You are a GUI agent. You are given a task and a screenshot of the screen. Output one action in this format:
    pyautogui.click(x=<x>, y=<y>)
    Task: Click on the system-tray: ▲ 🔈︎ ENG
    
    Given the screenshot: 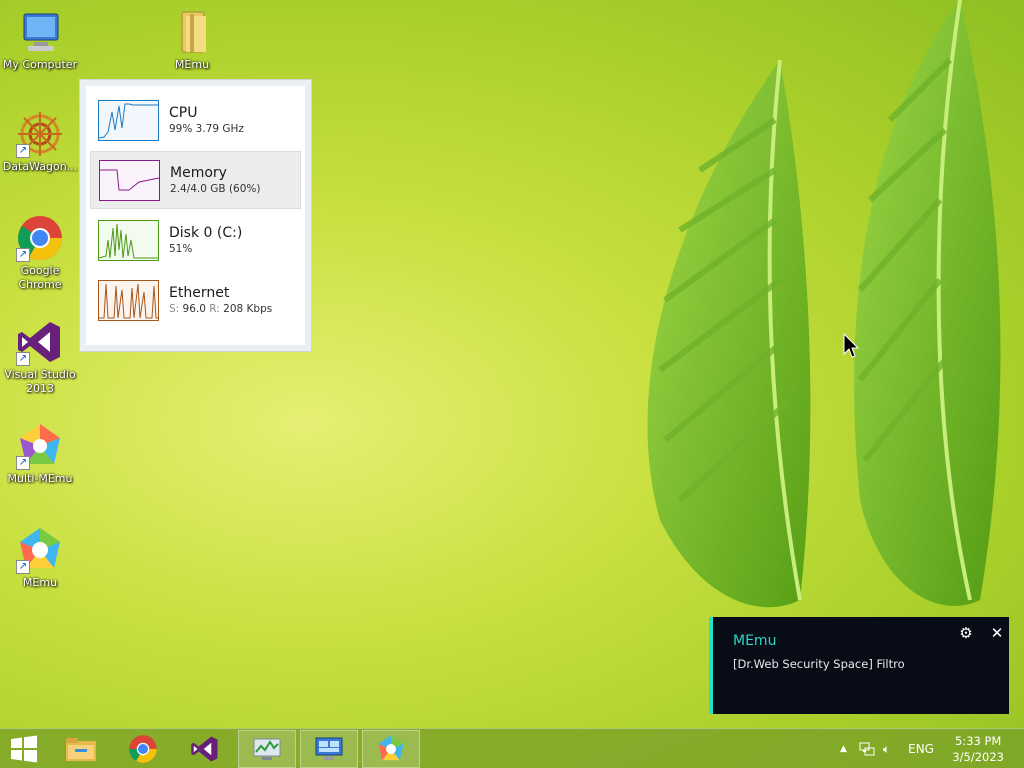 What is the action you would take?
    pyautogui.click(x=887, y=748)
    